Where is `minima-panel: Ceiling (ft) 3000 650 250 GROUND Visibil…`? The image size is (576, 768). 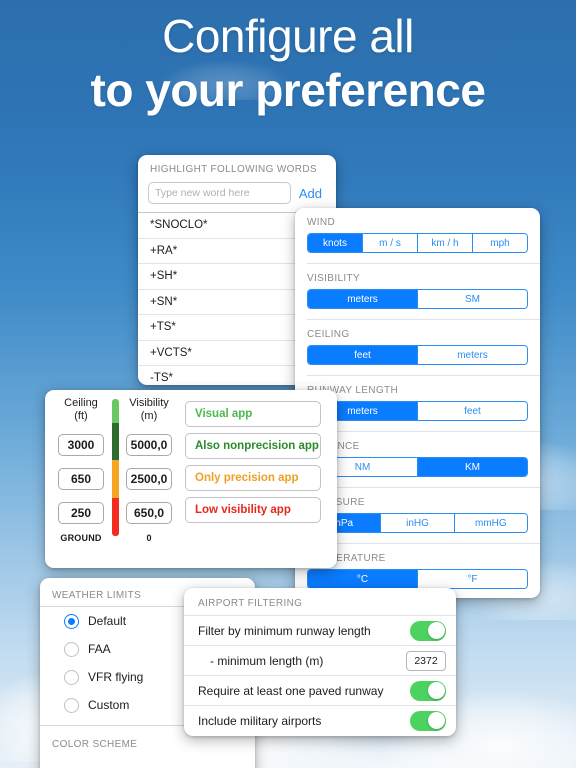
minima-panel: Ceiling (ft) 3000 650 250 GROUND Visibil… is located at coordinates (191, 479).